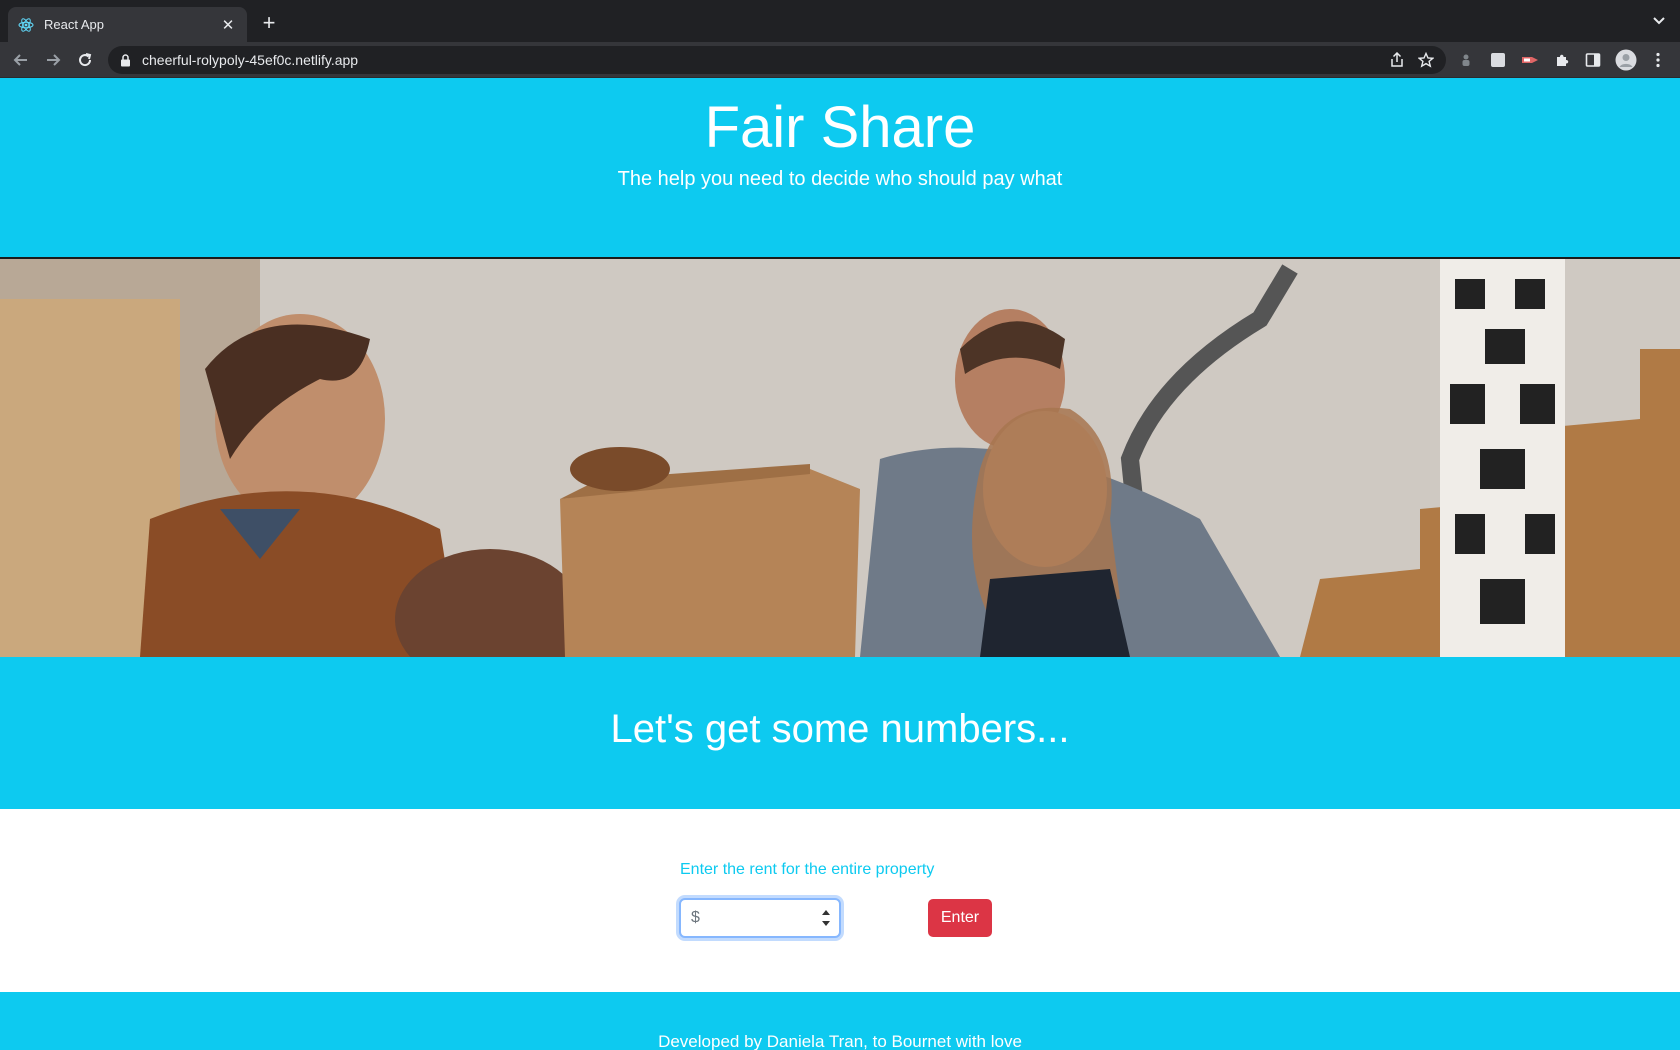 Image resolution: width=1680 pixels, height=1050 pixels. Describe the element at coordinates (127, 24) in the screenshot. I see `browser-tab: React App ✕` at that location.